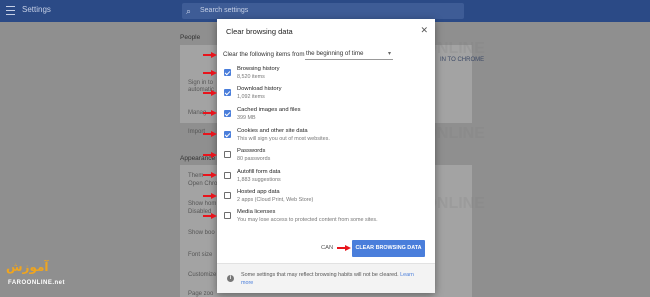  Describe the element at coordinates (27, 267) in the screenshot. I see `logo-text: آموزش` at that location.